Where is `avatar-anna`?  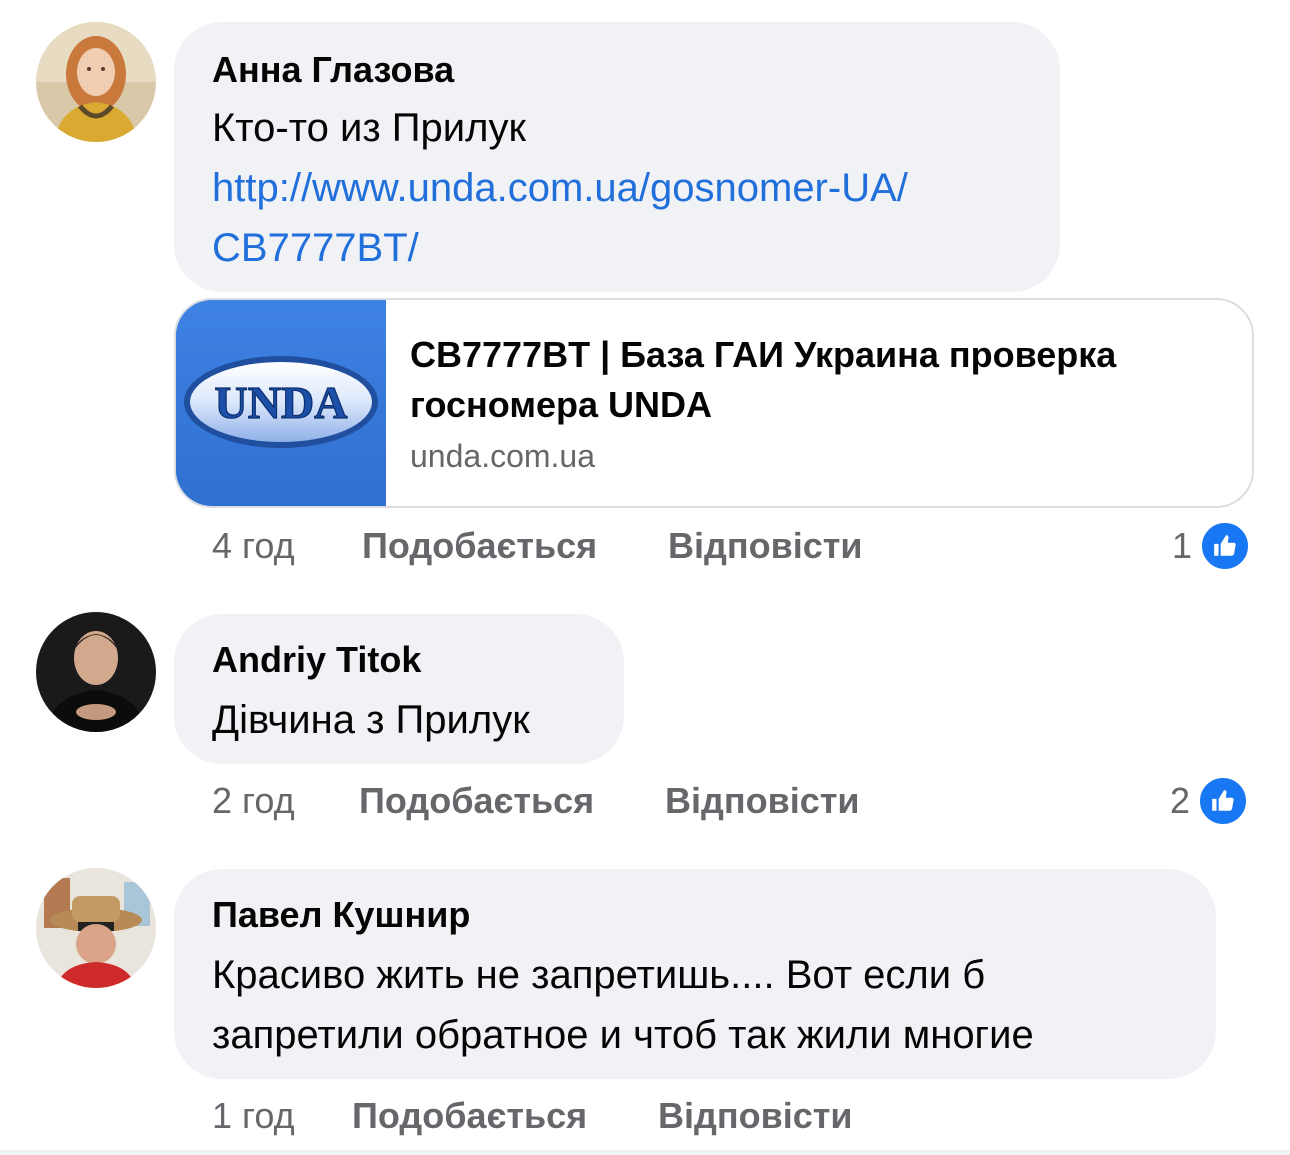 avatar-anna is located at coordinates (96, 82).